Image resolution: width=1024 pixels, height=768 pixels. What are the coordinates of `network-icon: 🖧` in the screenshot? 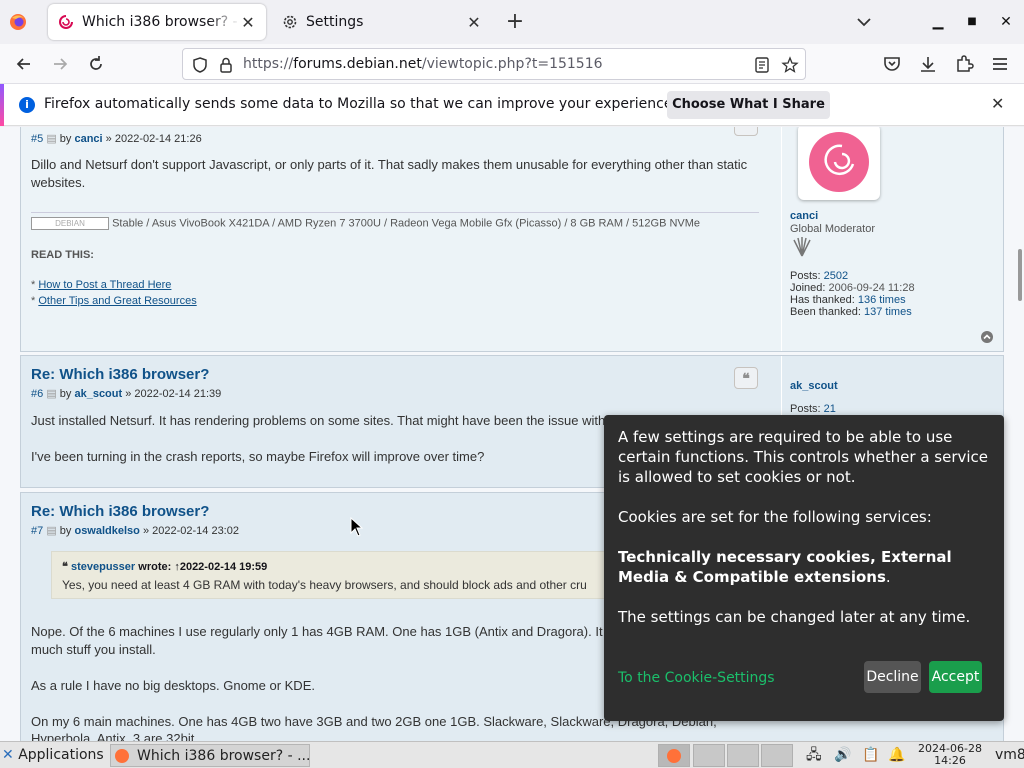 It's located at (814, 755).